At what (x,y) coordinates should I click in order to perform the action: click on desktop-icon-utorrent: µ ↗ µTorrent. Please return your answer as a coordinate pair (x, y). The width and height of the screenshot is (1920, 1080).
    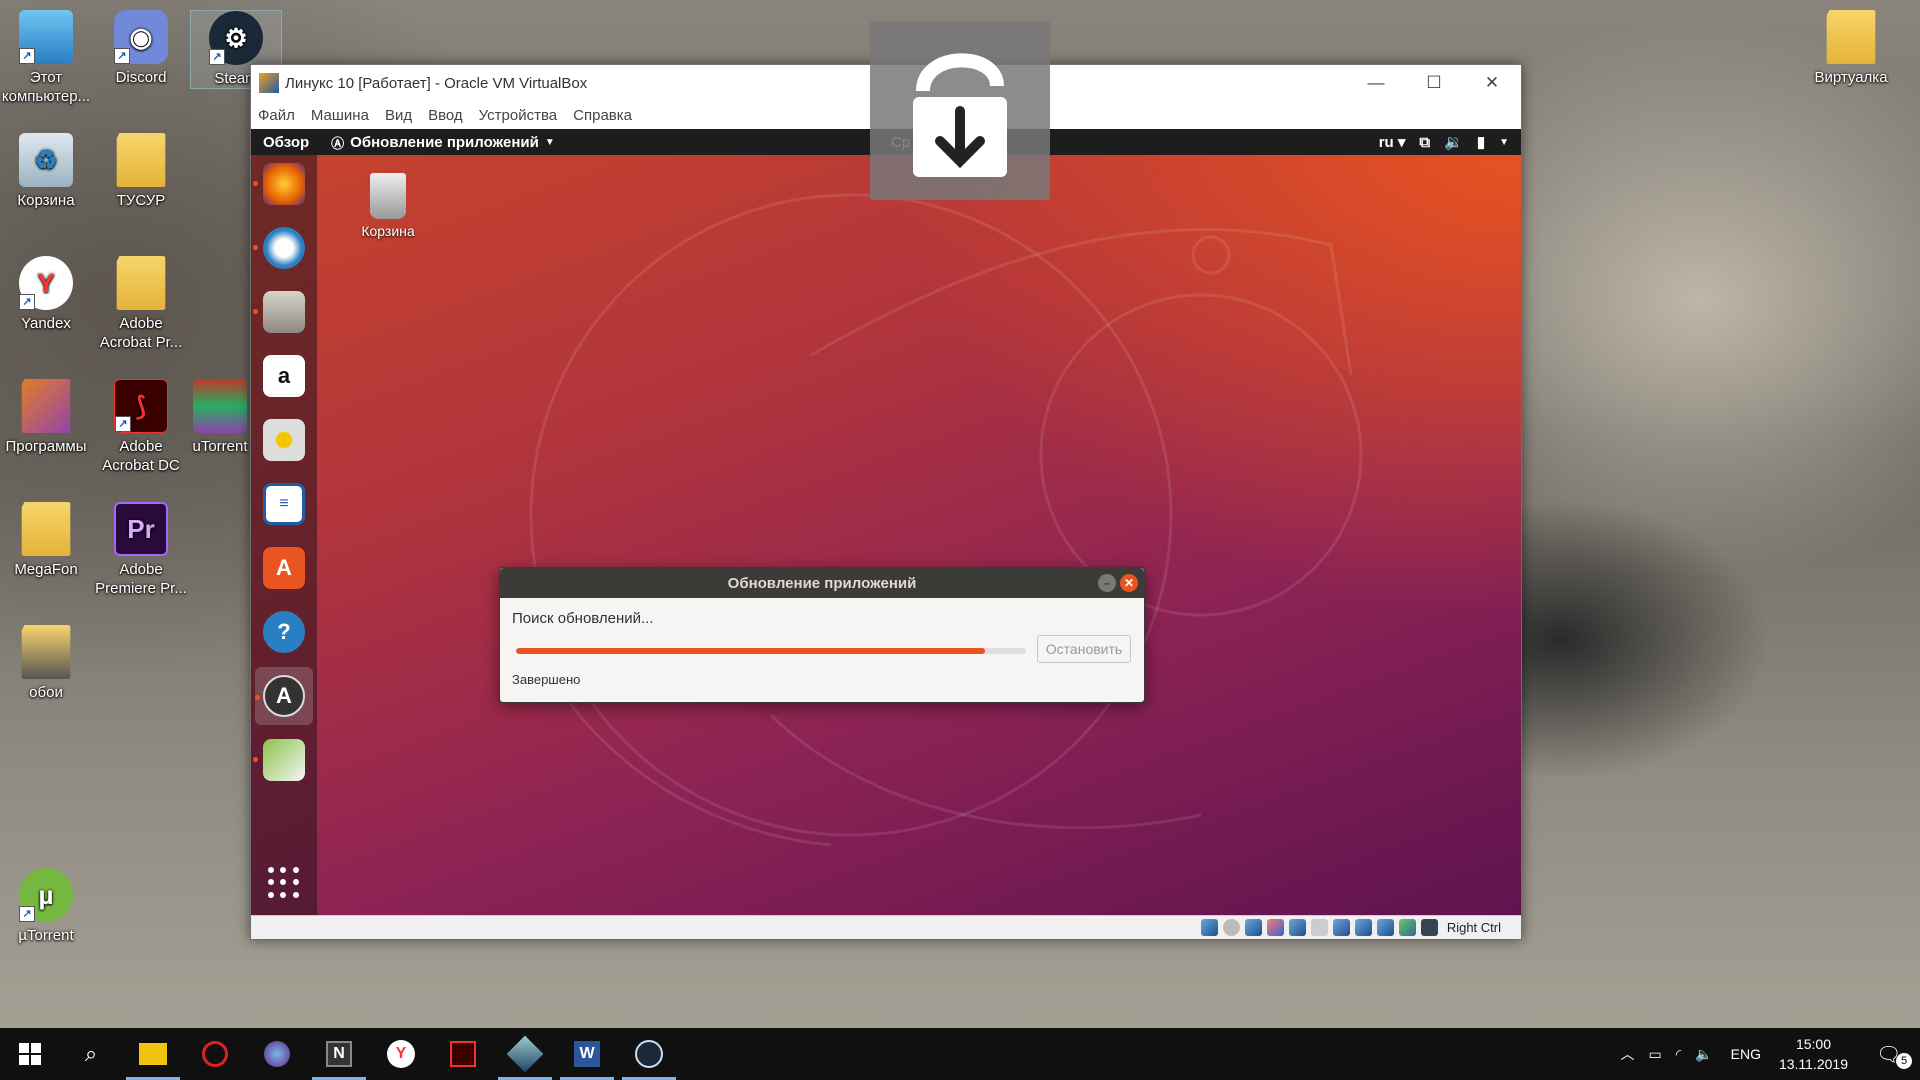
    Looking at the image, I should click on (46, 906).